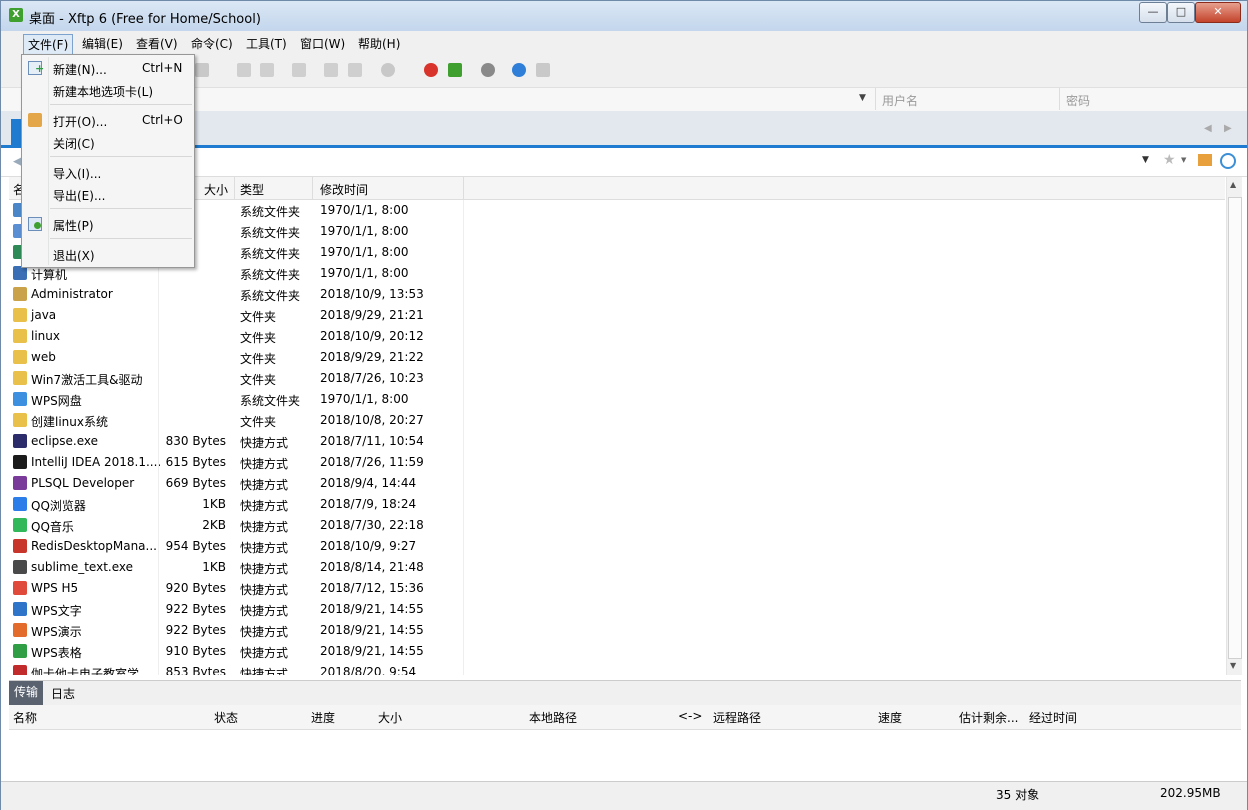  What do you see at coordinates (108, 90) in the screenshot?
I see `menu-item-new-local-tab: 新建本地选项卡(L)` at bounding box center [108, 90].